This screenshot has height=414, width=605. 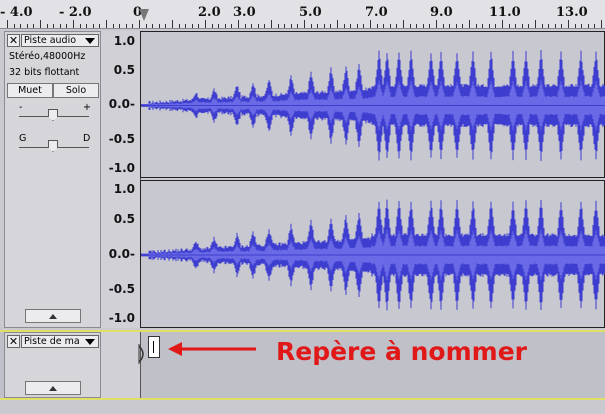 I want to click on collapse-track-button, so click(x=53, y=316).